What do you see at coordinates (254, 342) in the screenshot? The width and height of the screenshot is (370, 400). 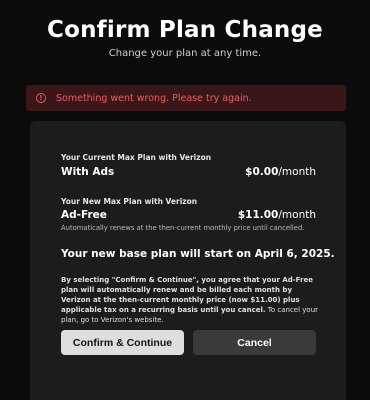 I see `cancel-button: Cancel` at bounding box center [254, 342].